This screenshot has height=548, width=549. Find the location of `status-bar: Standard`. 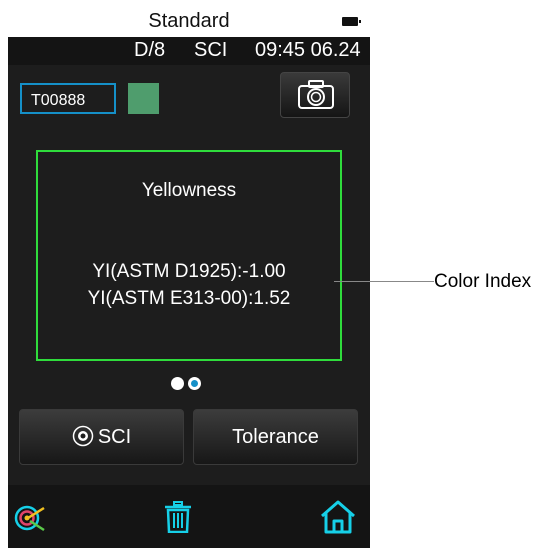

status-bar: Standard is located at coordinates (189, 23).